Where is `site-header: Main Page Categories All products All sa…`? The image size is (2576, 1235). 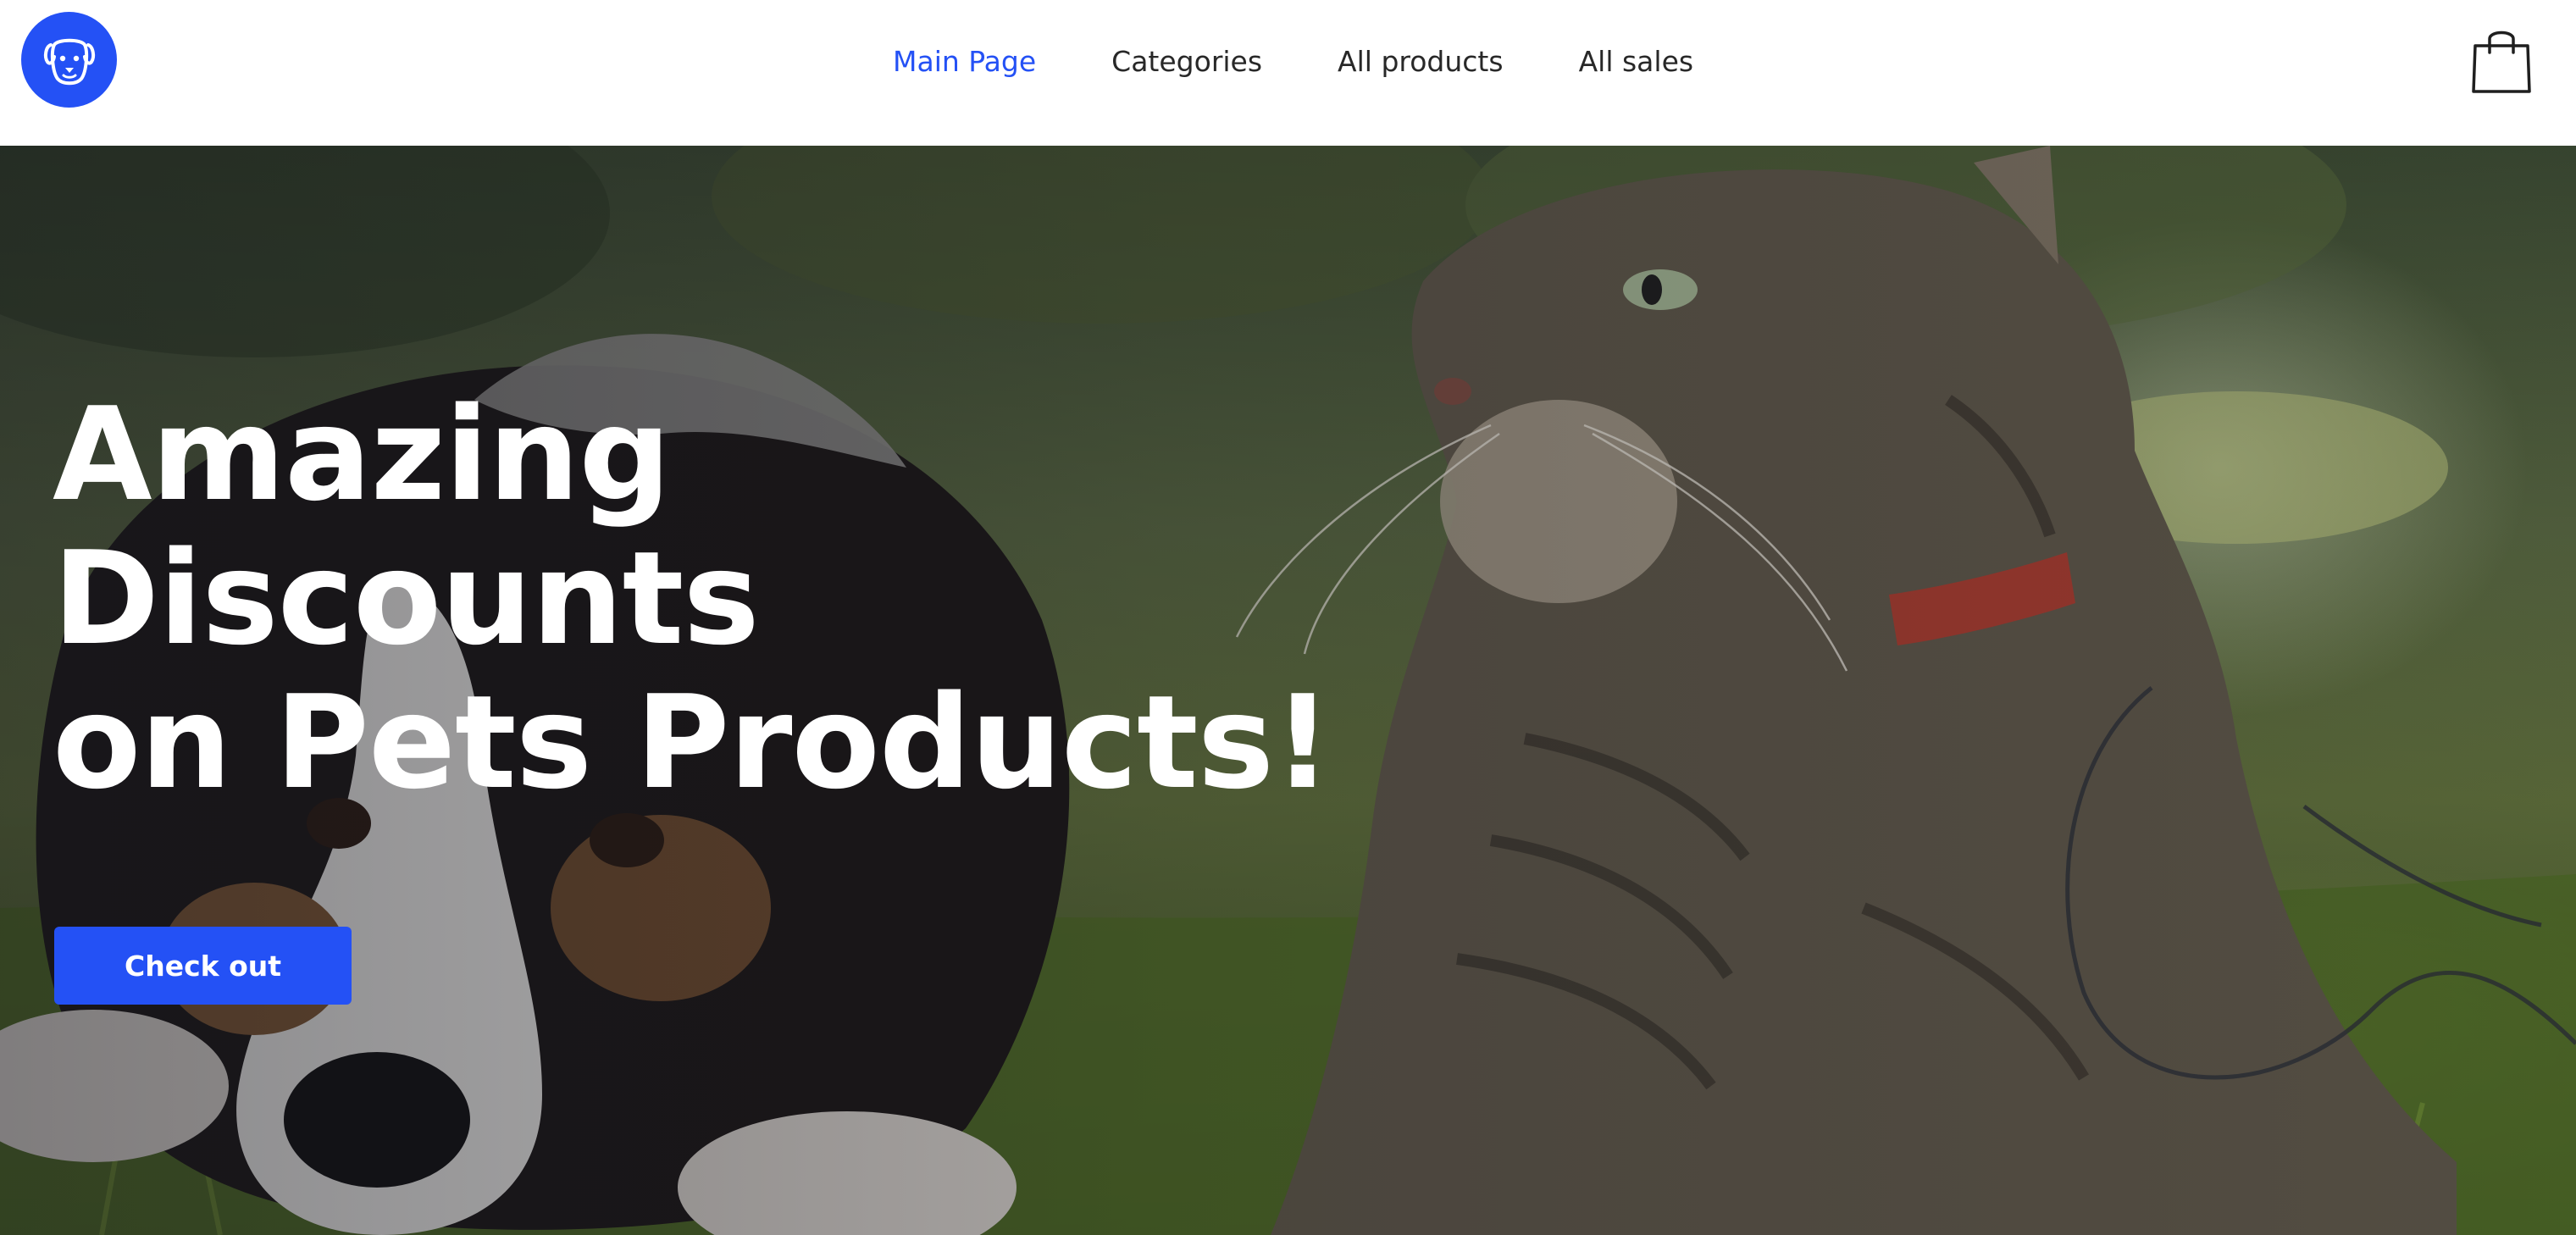 site-header: Main Page Categories All products All sa… is located at coordinates (1288, 73).